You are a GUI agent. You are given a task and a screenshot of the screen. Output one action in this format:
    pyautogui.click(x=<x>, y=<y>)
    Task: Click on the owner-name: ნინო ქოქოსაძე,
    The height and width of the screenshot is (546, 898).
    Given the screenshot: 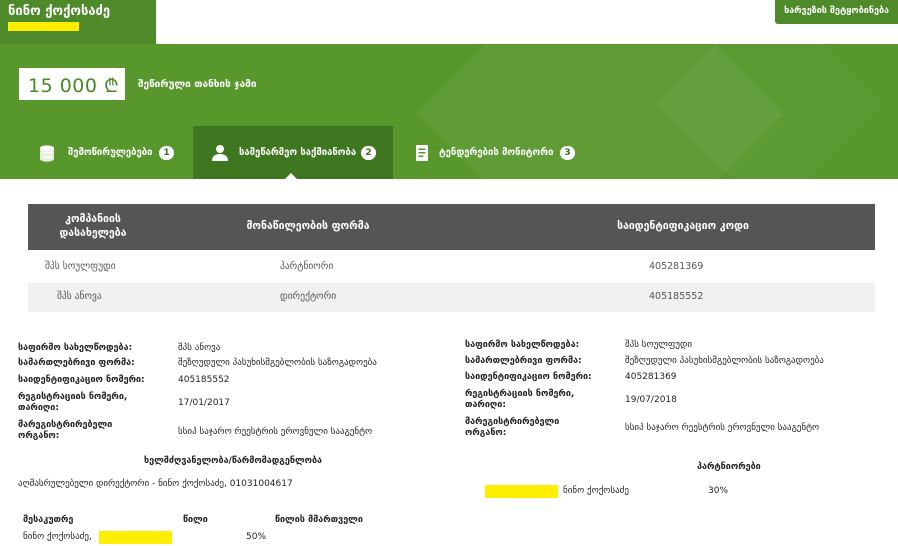 What is the action you would take?
    pyautogui.click(x=57, y=537)
    